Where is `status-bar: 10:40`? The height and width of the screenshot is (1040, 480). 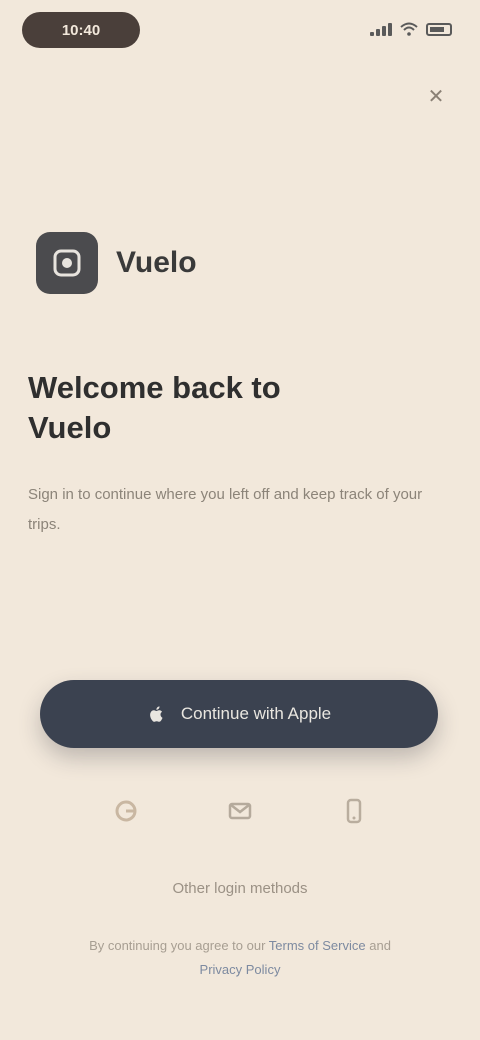 status-bar: 10:40 is located at coordinates (240, 32).